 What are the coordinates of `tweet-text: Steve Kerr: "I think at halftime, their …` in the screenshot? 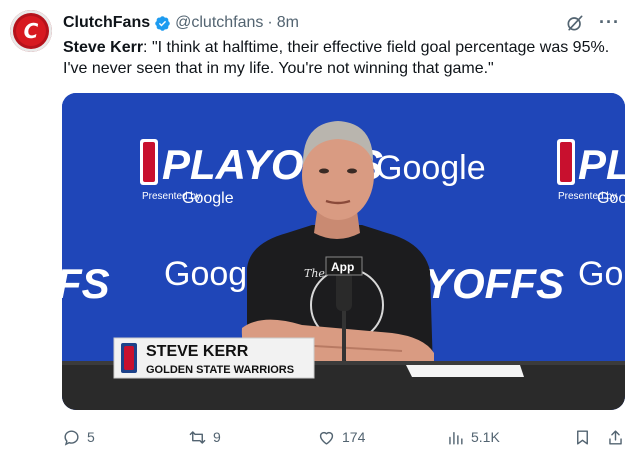 It's located at (343, 58).